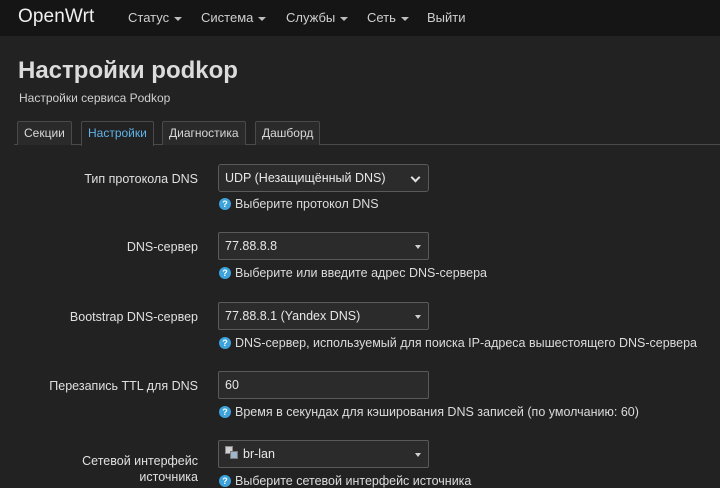 Image resolution: width=720 pixels, height=488 pixels. What do you see at coordinates (288, 133) in the screenshot?
I see `tab-dashboard: Дашборд` at bounding box center [288, 133].